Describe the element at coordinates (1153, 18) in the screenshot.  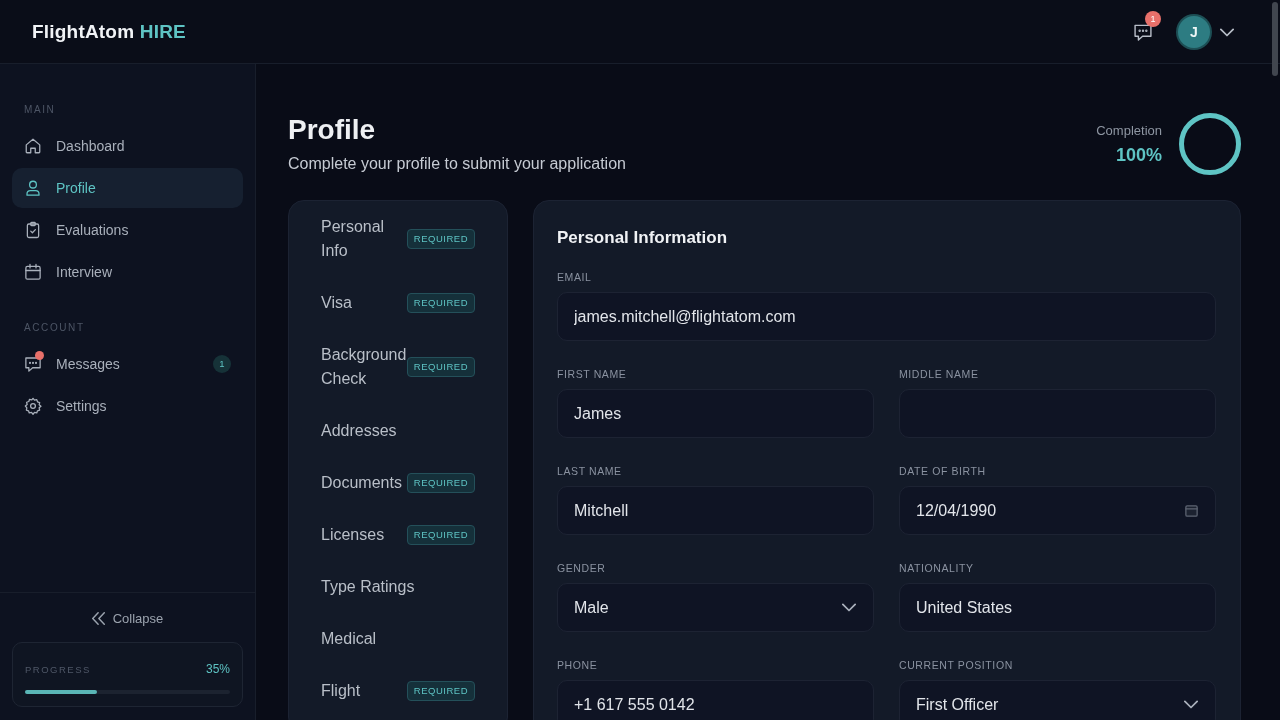
I see `notification-badge: 1` at that location.